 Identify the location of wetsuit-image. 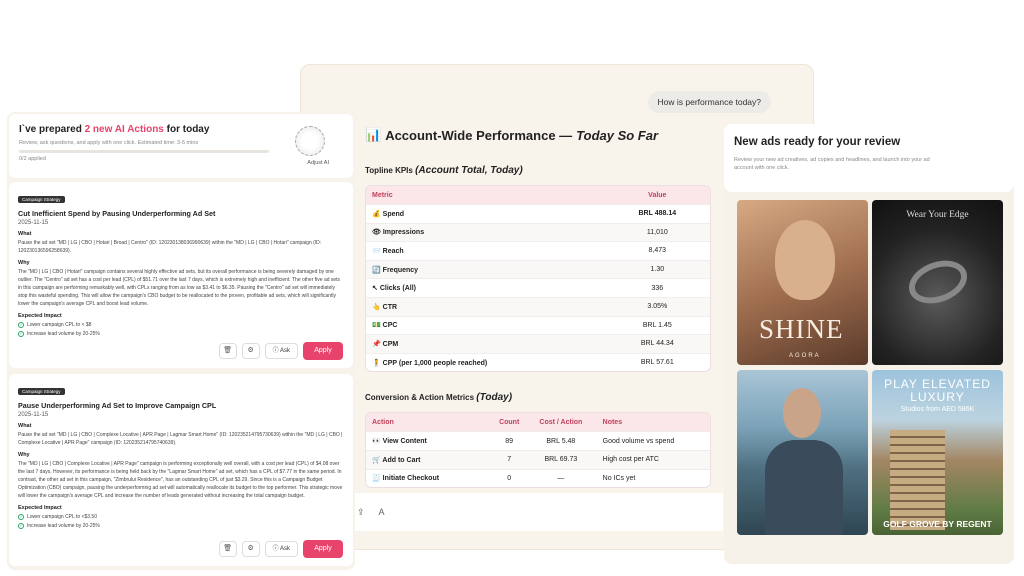
(804, 487).